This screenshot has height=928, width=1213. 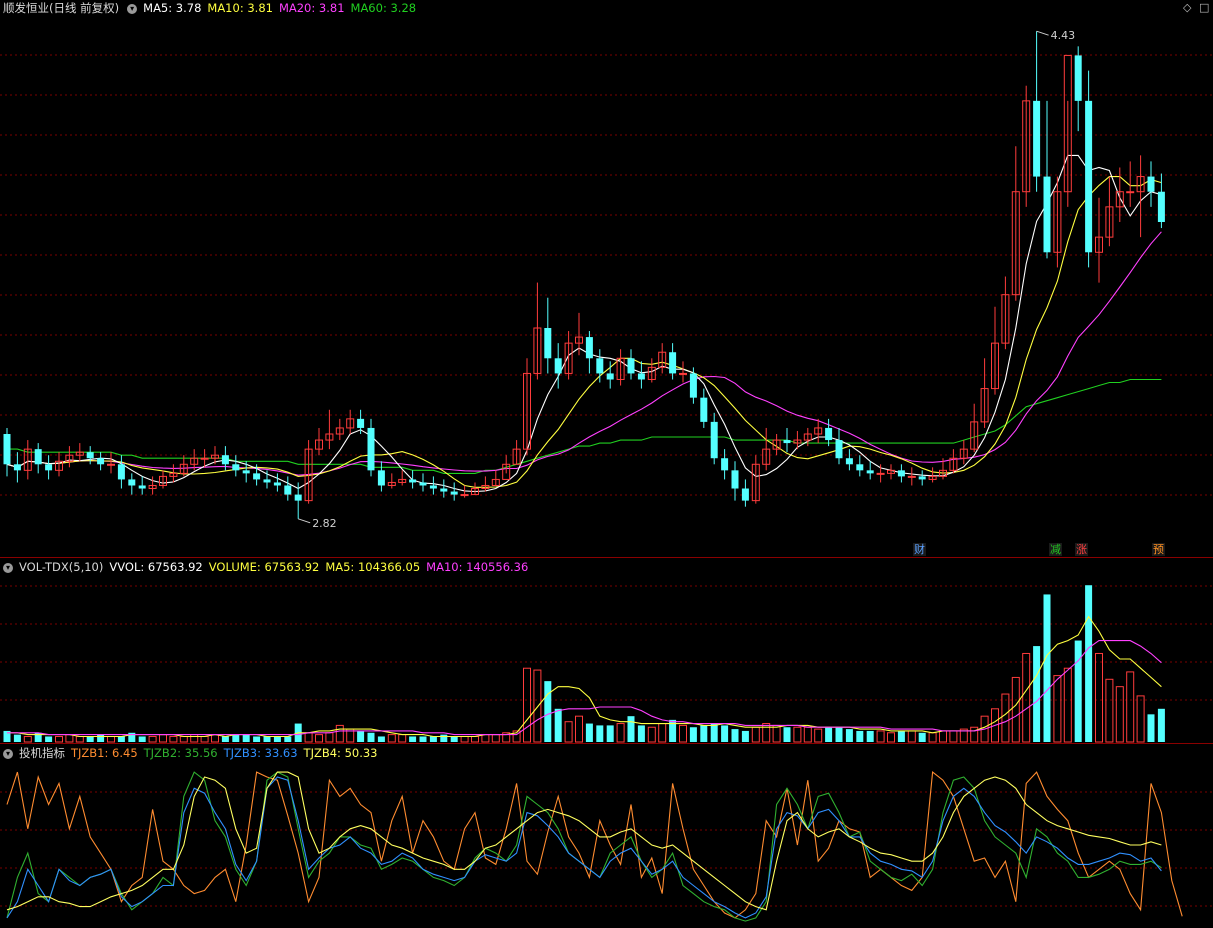 I want to click on volume-label: VOLUME: 67563.92, so click(x=264, y=567).